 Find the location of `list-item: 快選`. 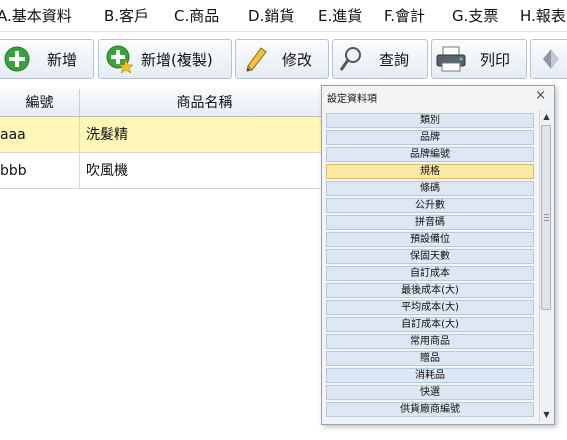

list-item: 快選 is located at coordinates (430, 392).